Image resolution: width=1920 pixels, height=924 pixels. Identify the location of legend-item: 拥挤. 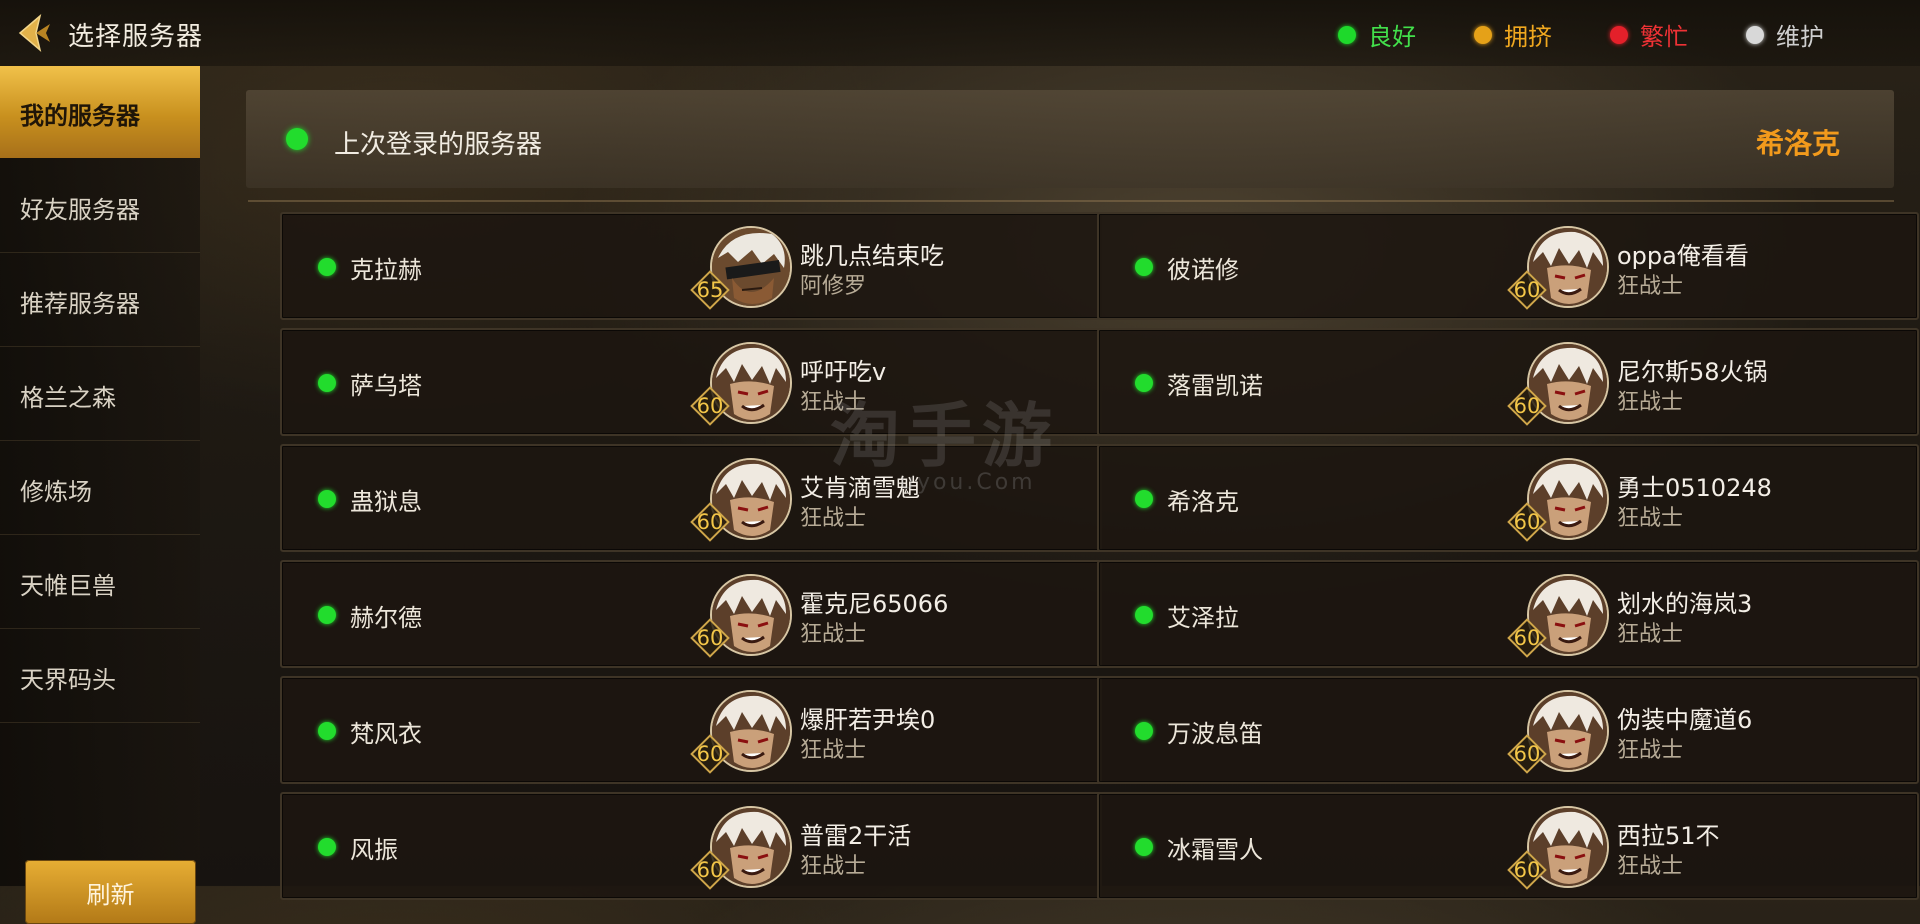
(1513, 34).